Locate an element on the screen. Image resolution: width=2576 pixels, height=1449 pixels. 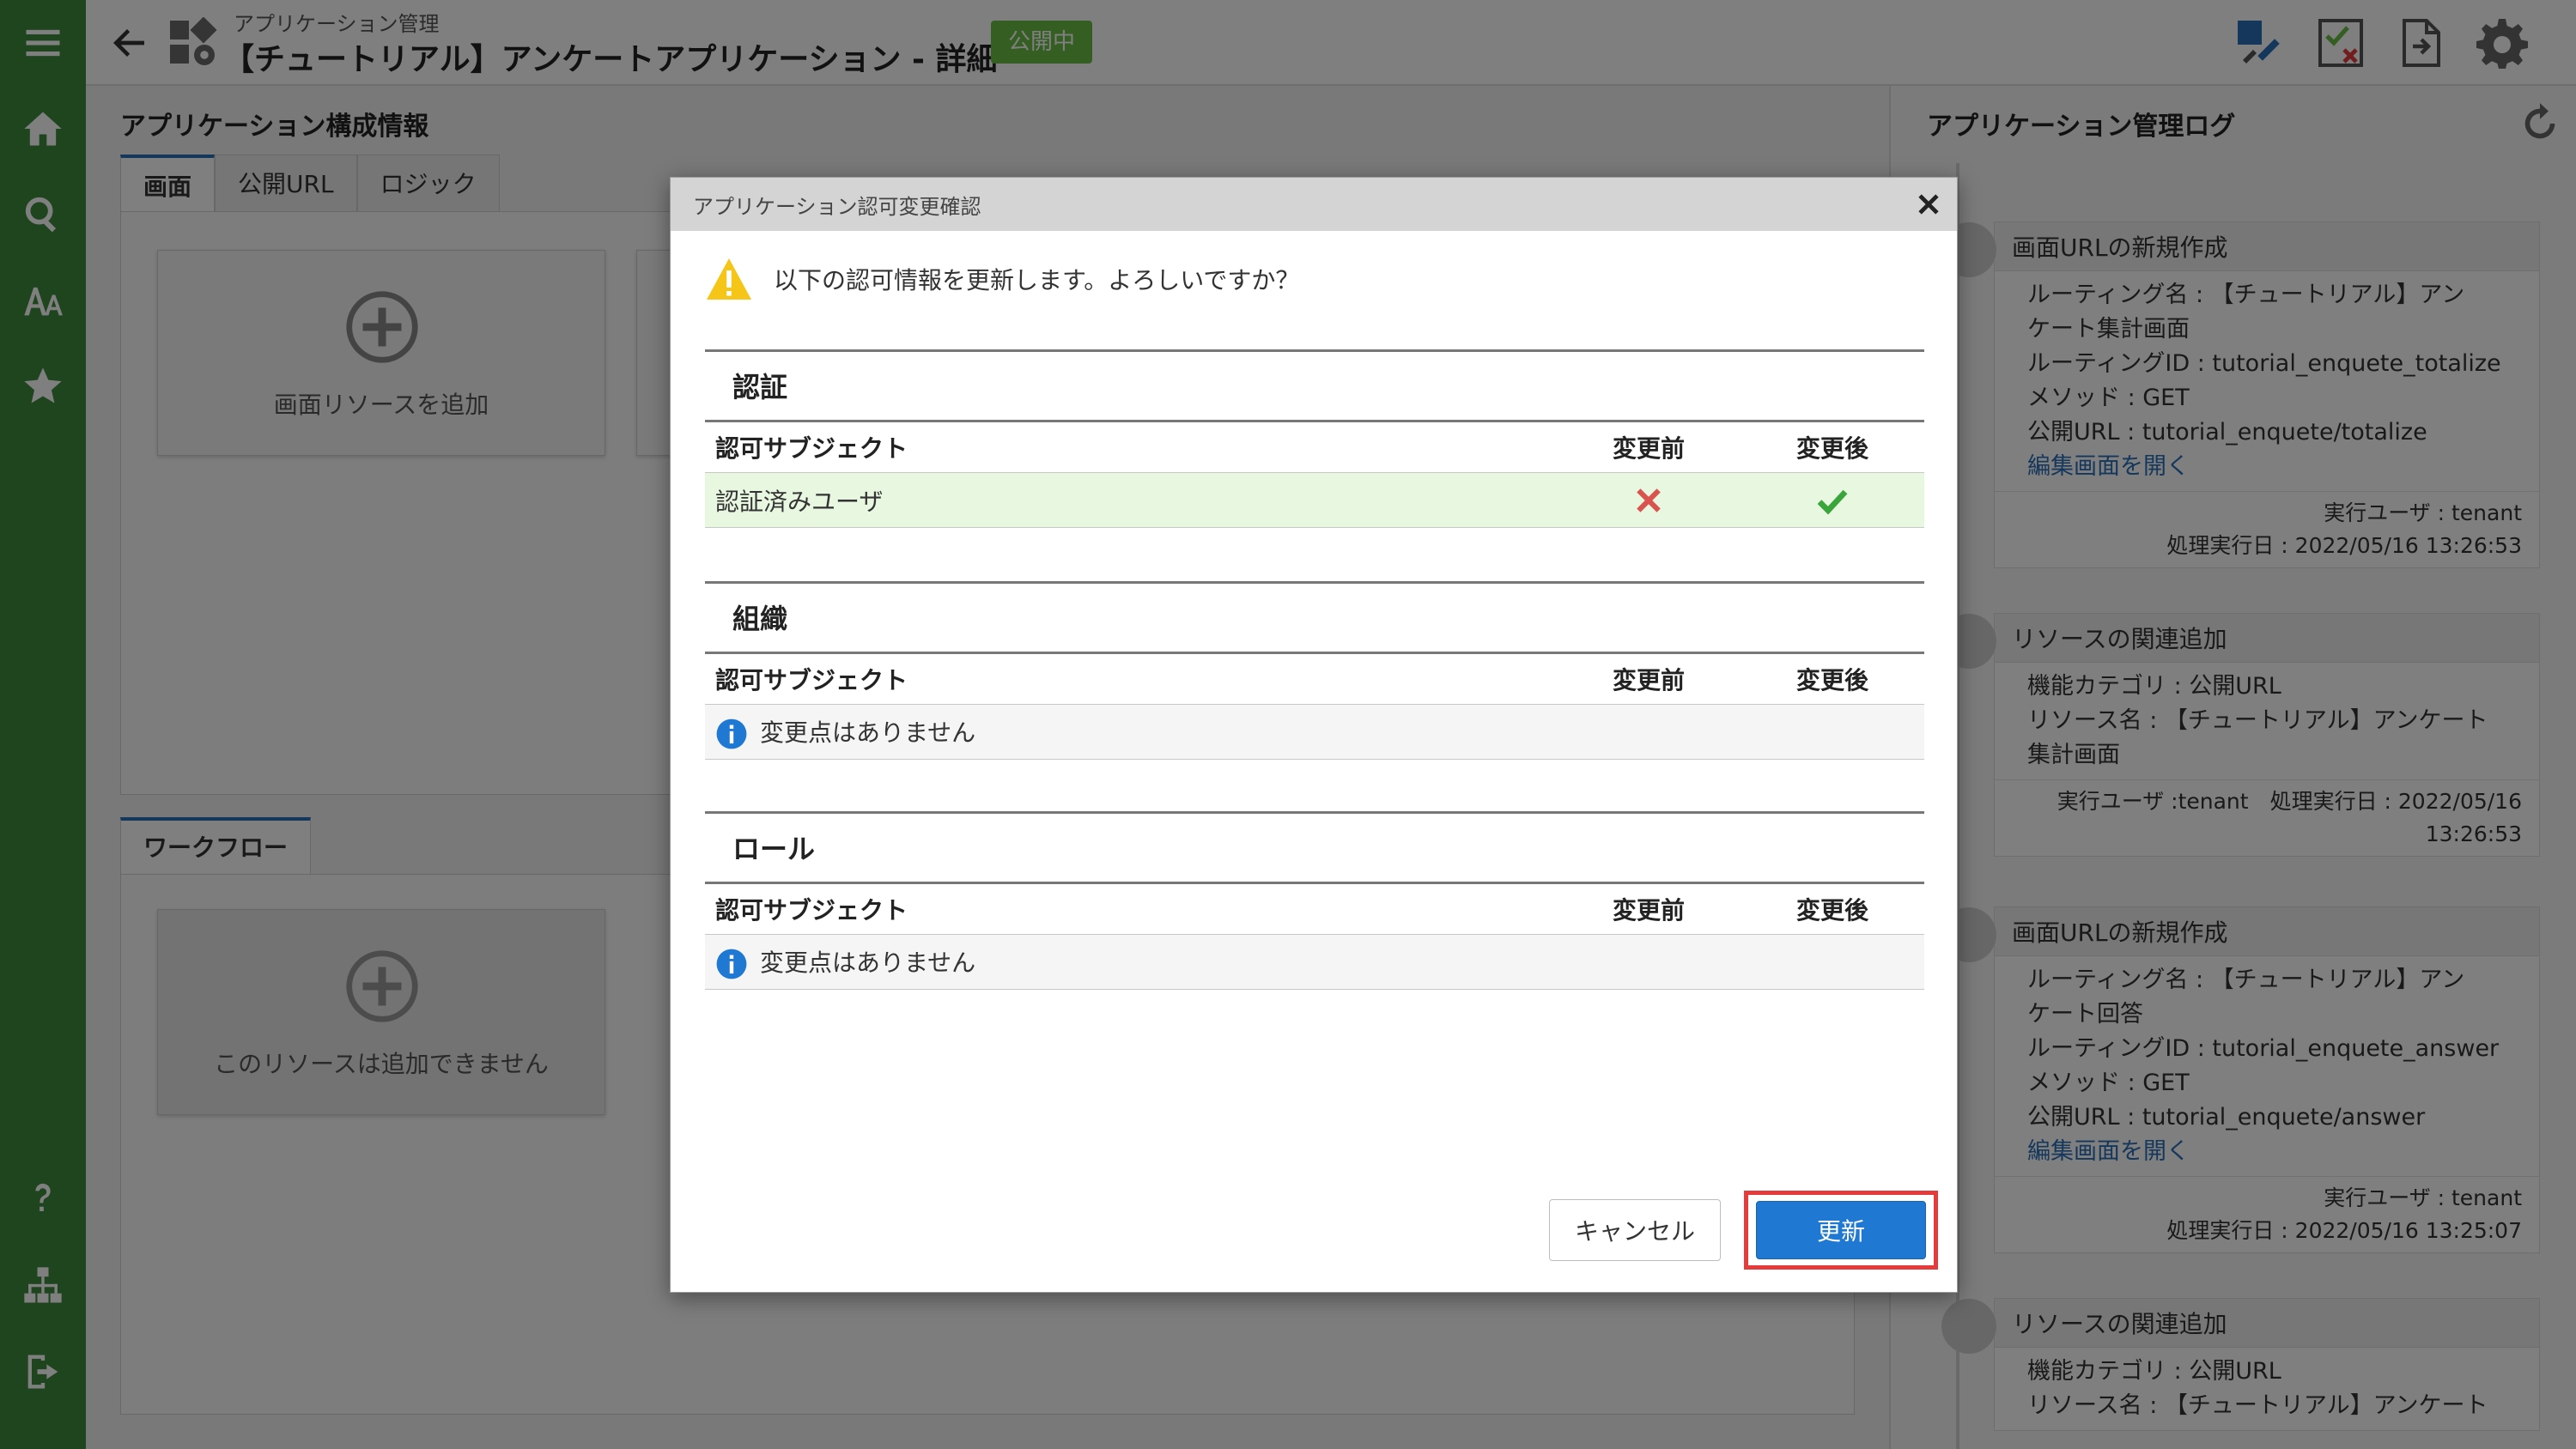
update-button: 更新 is located at coordinates (1841, 1230).